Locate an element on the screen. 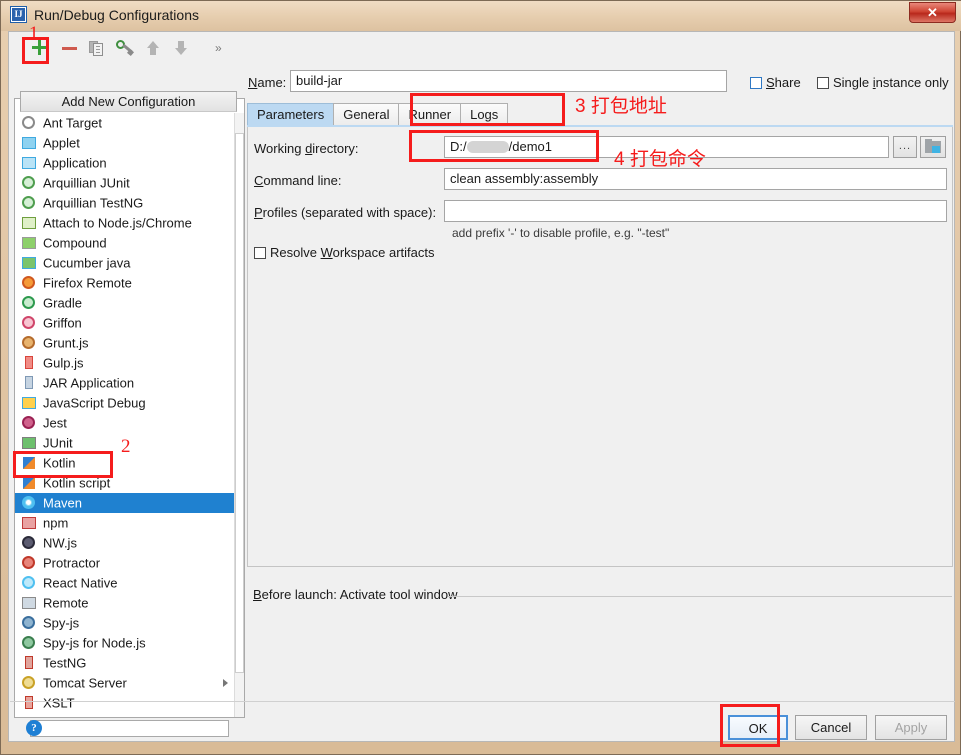 This screenshot has height=755, width=961. single-instance-checkbox: Single instance only is located at coordinates (883, 82).